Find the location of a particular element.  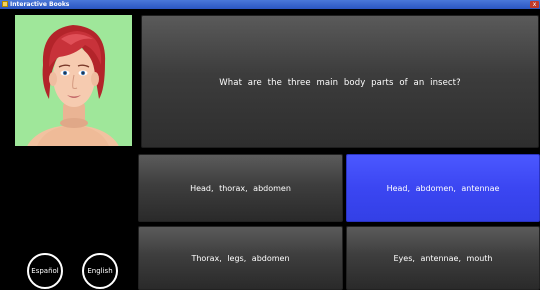

window-title: Interactive Books is located at coordinates (40, 4).